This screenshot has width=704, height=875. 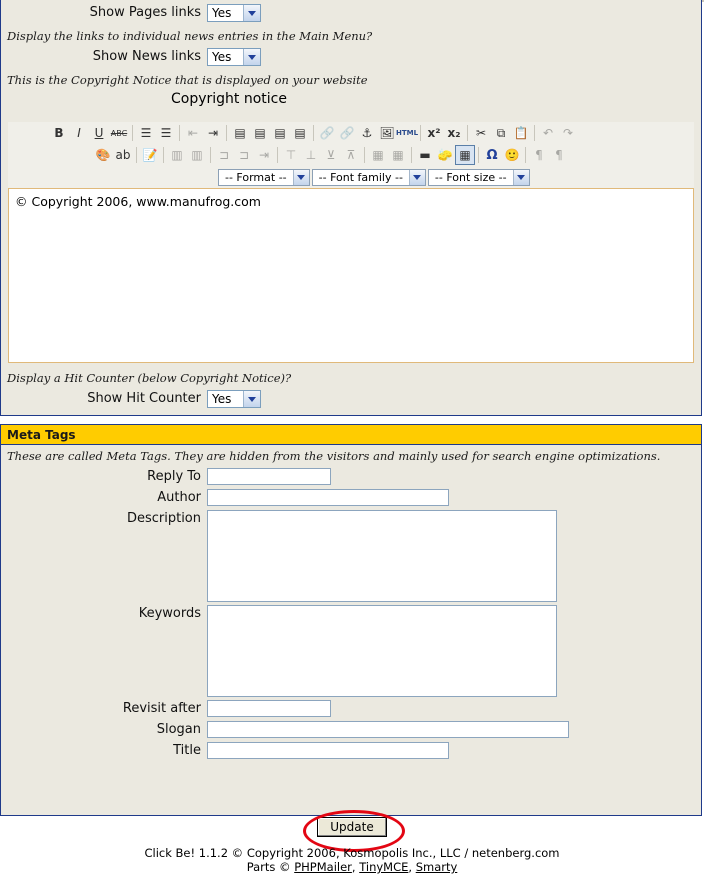 I want to click on remove-format-icon: 🧽, so click(x=445, y=155).